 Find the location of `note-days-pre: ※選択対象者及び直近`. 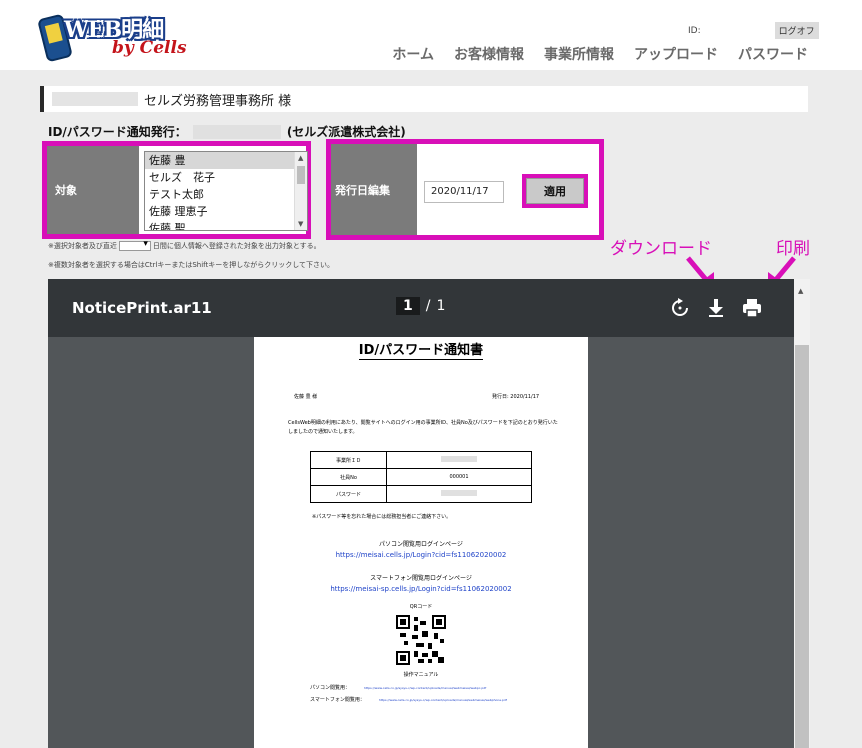

note-days-pre: ※選択対象者及び直近 is located at coordinates (82, 246).